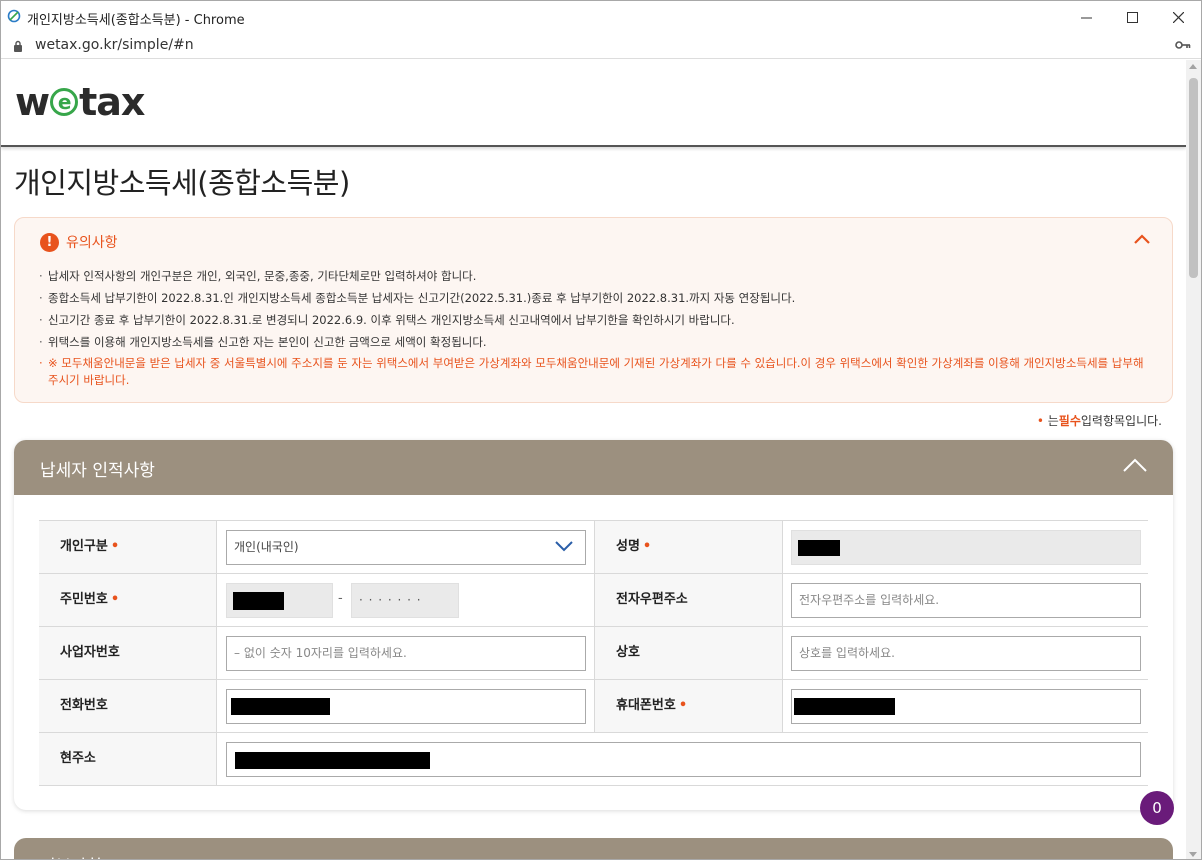 Image resolution: width=1202 pixels, height=860 pixels. I want to click on required-note: • 는필수입력항목입니다., so click(1099, 421).